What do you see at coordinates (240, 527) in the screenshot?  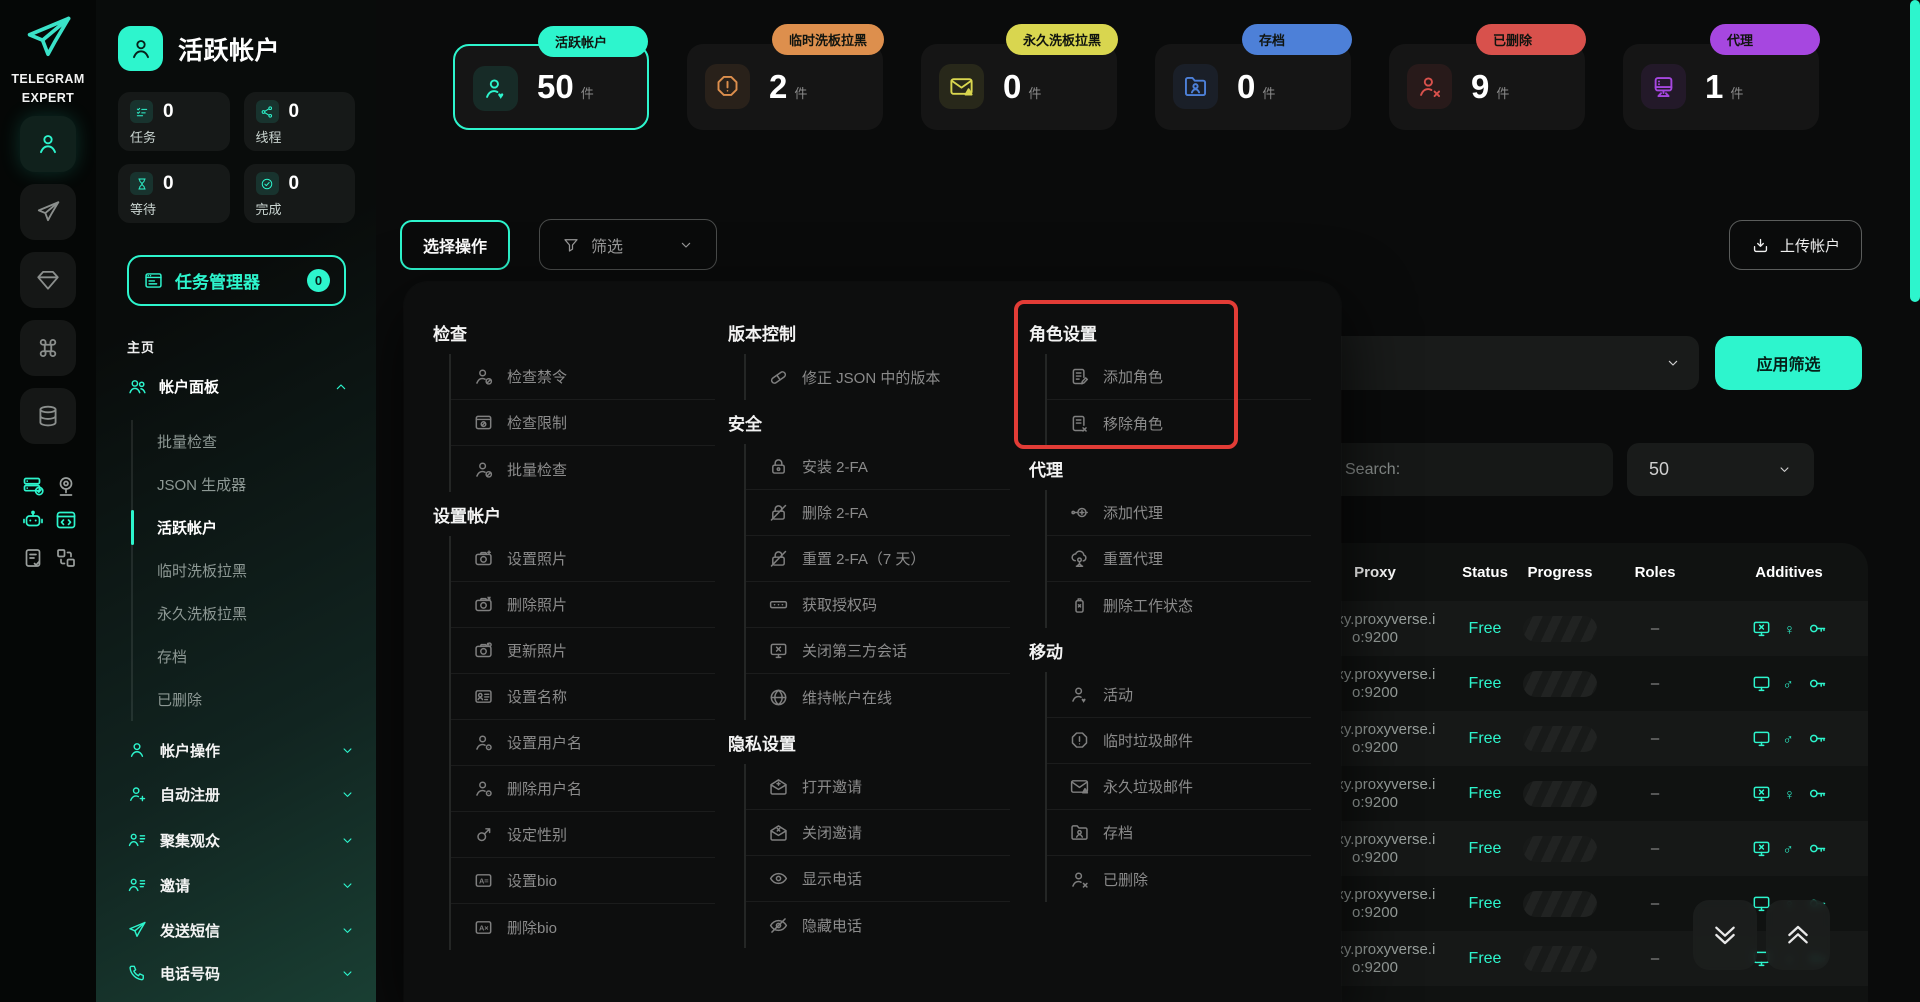 I see `sidebar-subitem: 活跃帐户` at bounding box center [240, 527].